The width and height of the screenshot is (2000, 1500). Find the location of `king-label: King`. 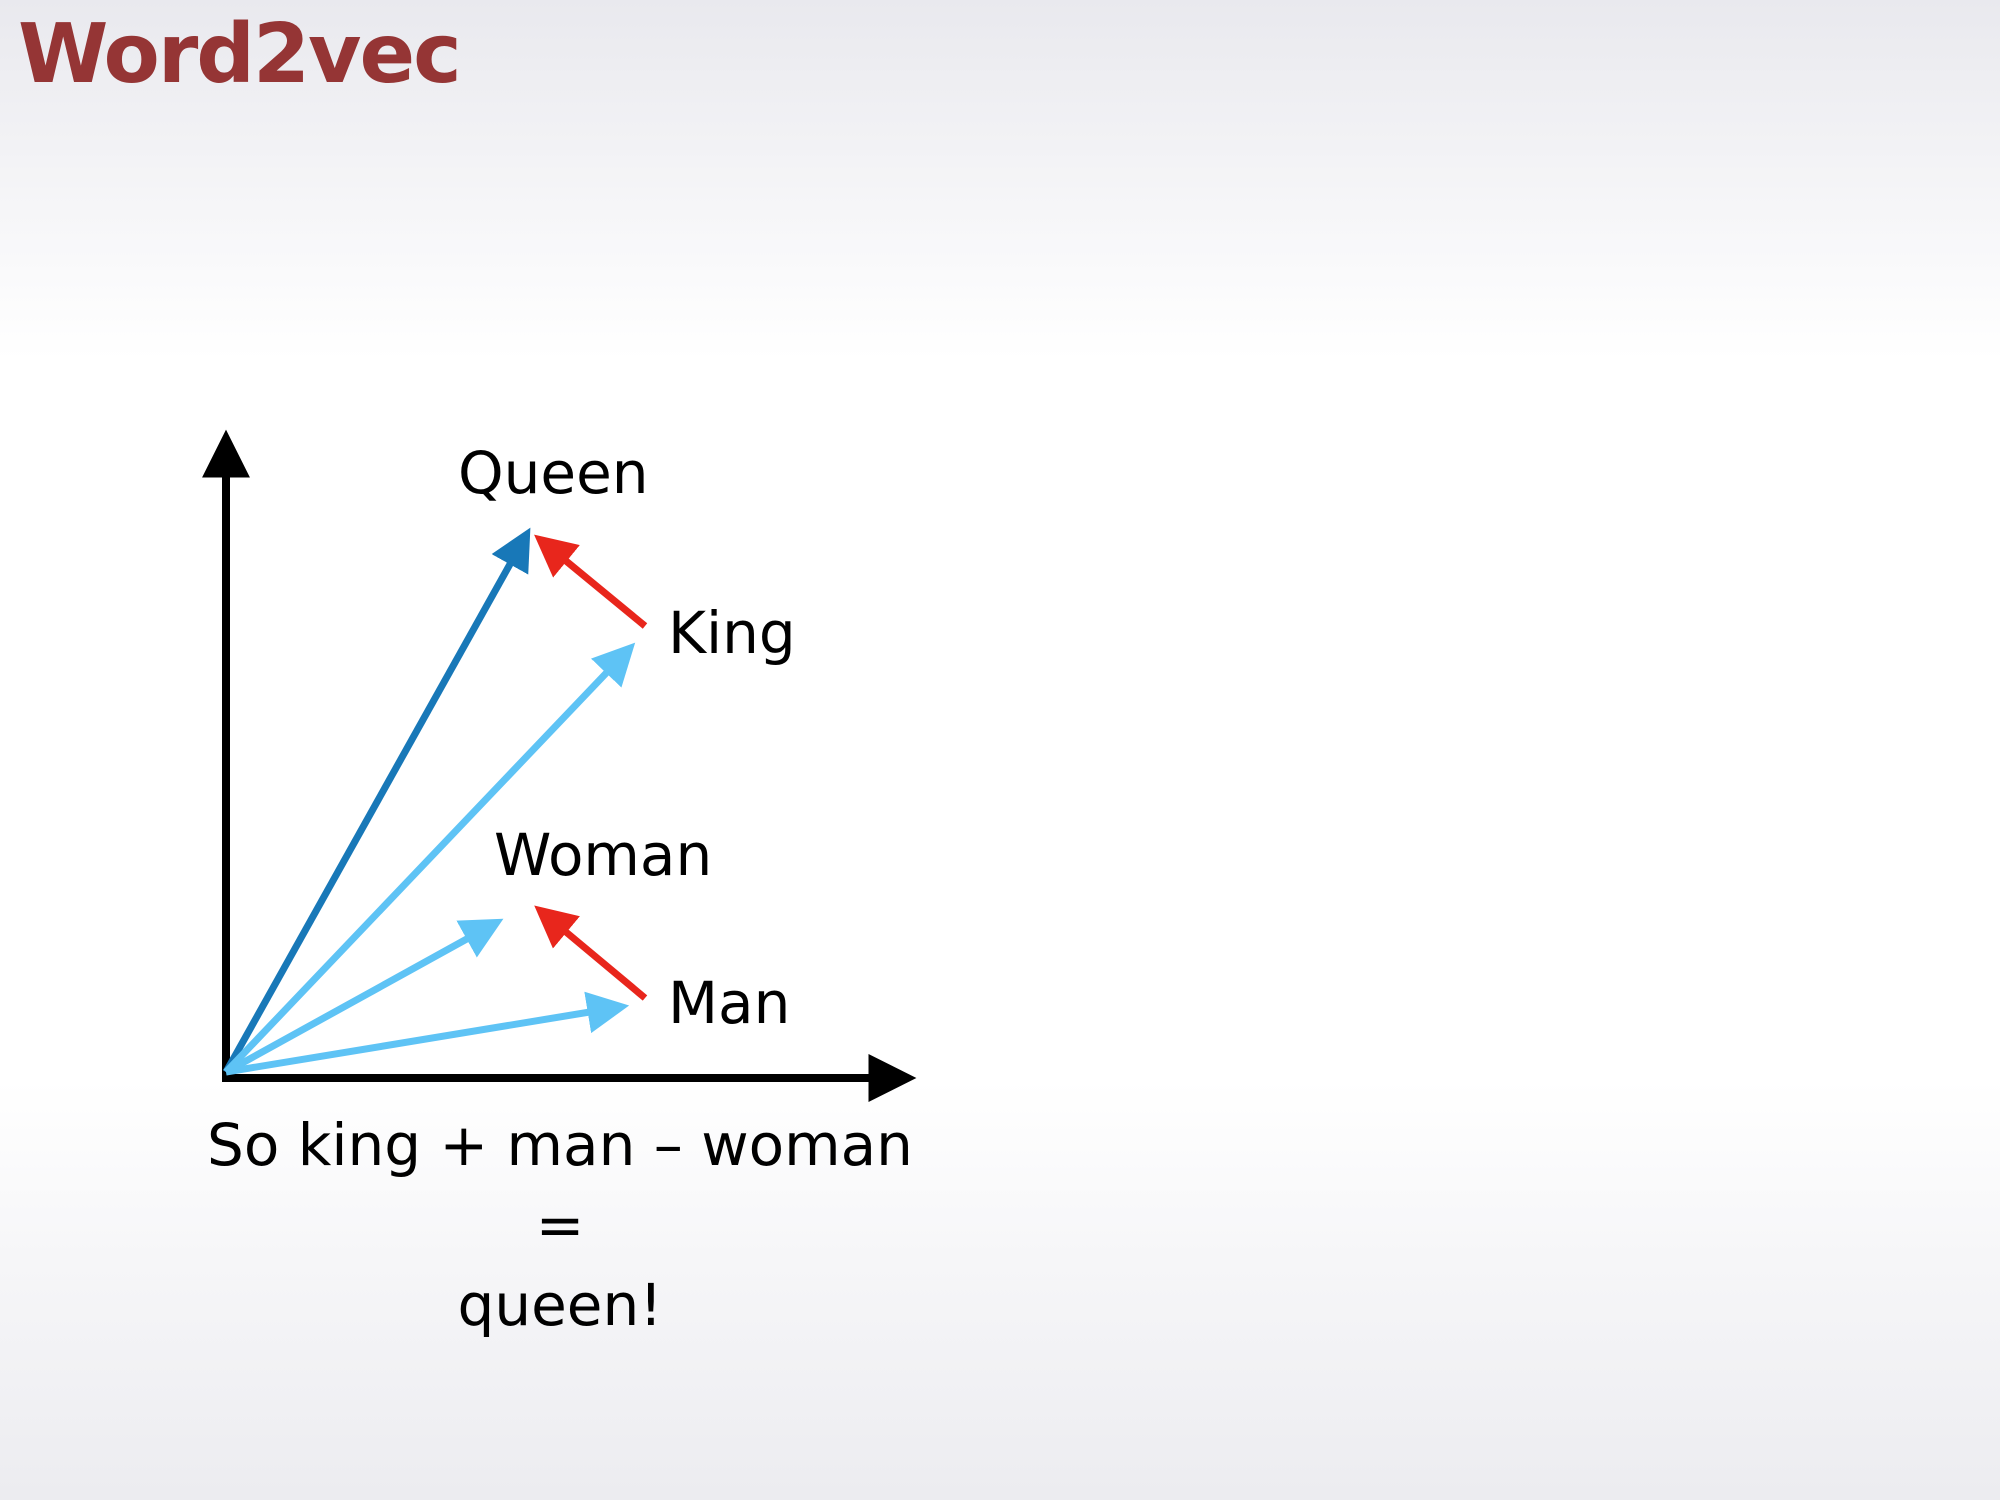

king-label: King is located at coordinates (732, 633).